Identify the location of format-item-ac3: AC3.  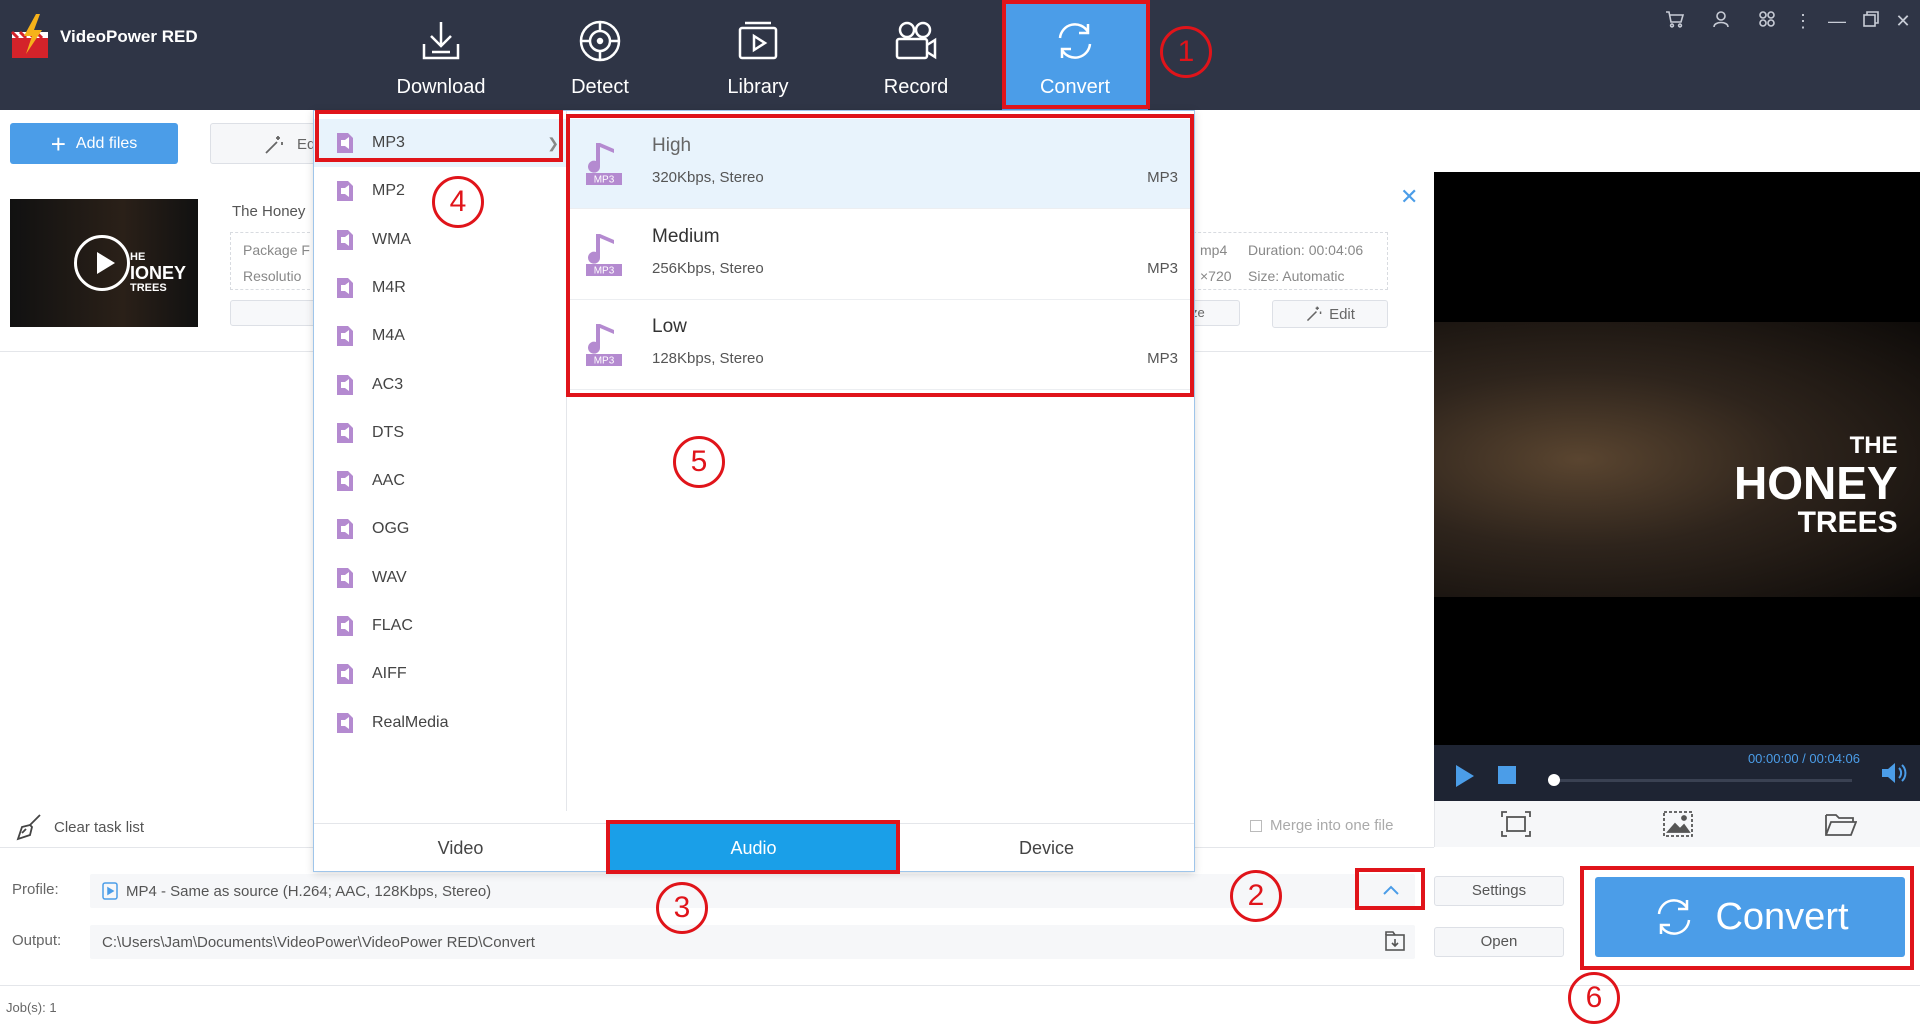
(440, 385).